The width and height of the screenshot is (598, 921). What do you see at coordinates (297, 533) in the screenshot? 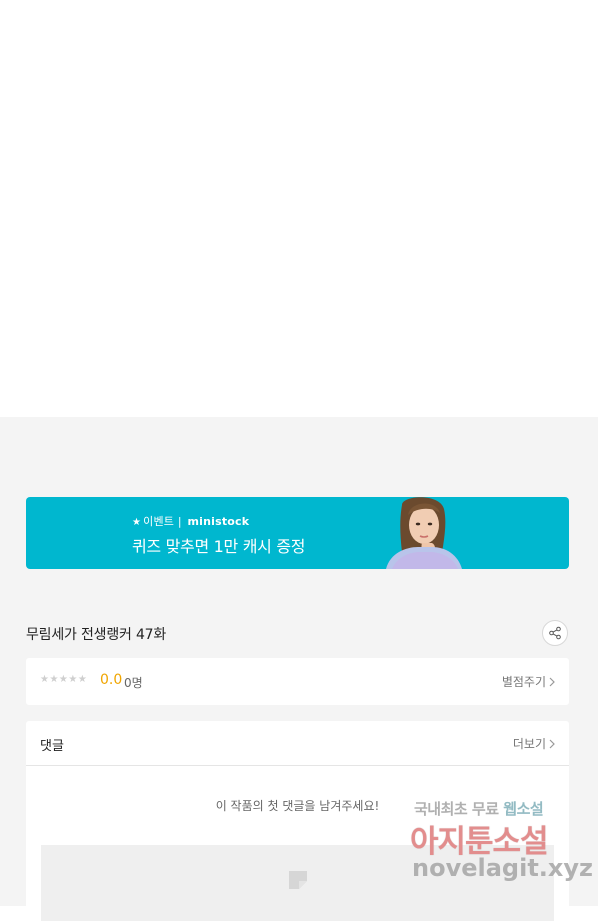
I see `event-banner: ★ 이벤트 | ministock 퀴즈 맞추면 1만 캐시 증정` at bounding box center [297, 533].